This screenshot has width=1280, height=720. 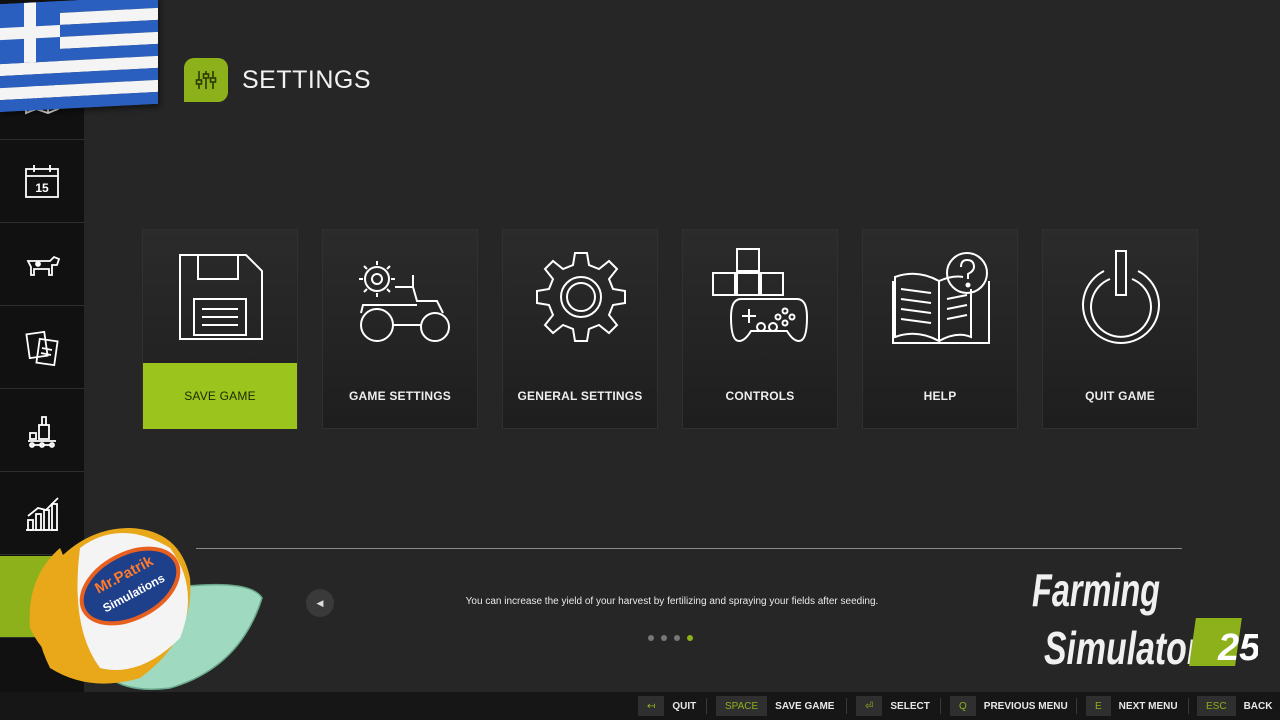 I want to click on page-header: SETTINGS, so click(x=277, y=80).